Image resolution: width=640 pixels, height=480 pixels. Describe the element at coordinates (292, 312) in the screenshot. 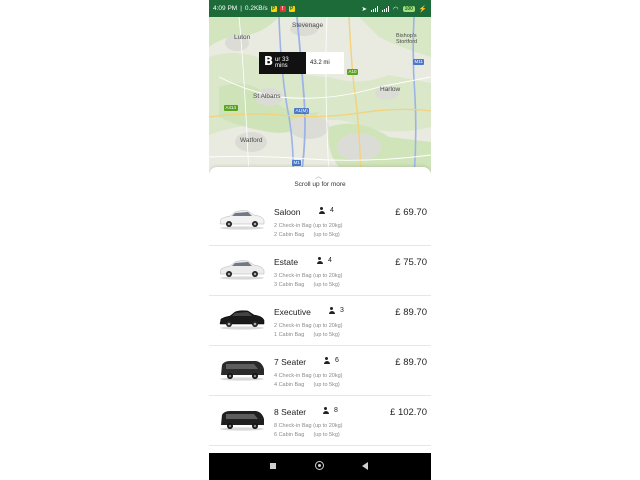

I see `vehicle-name: Executive` at that location.